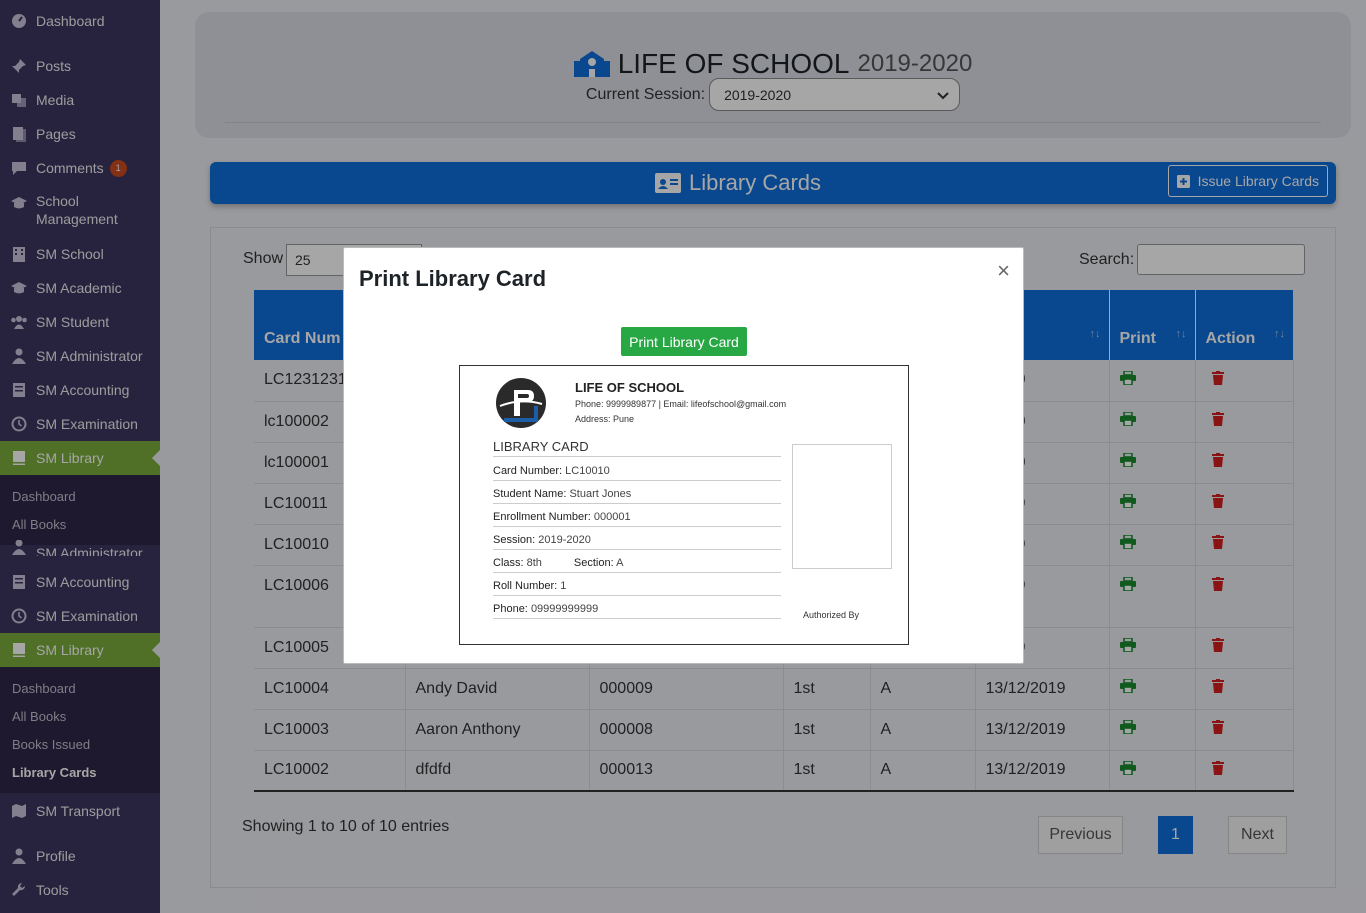 This screenshot has height=913, width=1366. I want to click on card-field-label: Section:, so click(593, 563).